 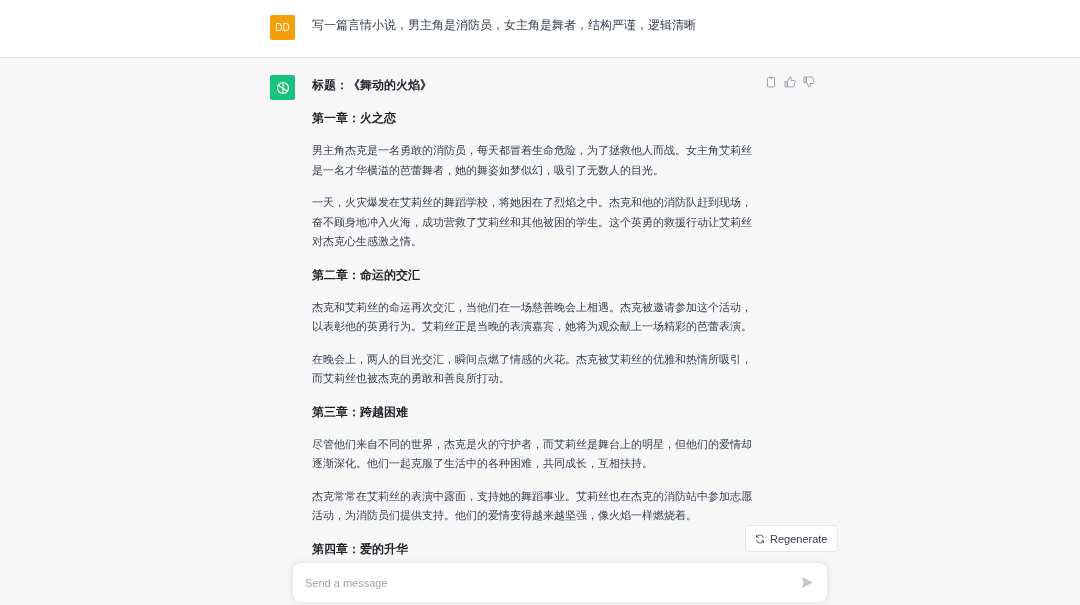 I want to click on section-heading: 标题：《舞动的火焰》, so click(x=372, y=85).